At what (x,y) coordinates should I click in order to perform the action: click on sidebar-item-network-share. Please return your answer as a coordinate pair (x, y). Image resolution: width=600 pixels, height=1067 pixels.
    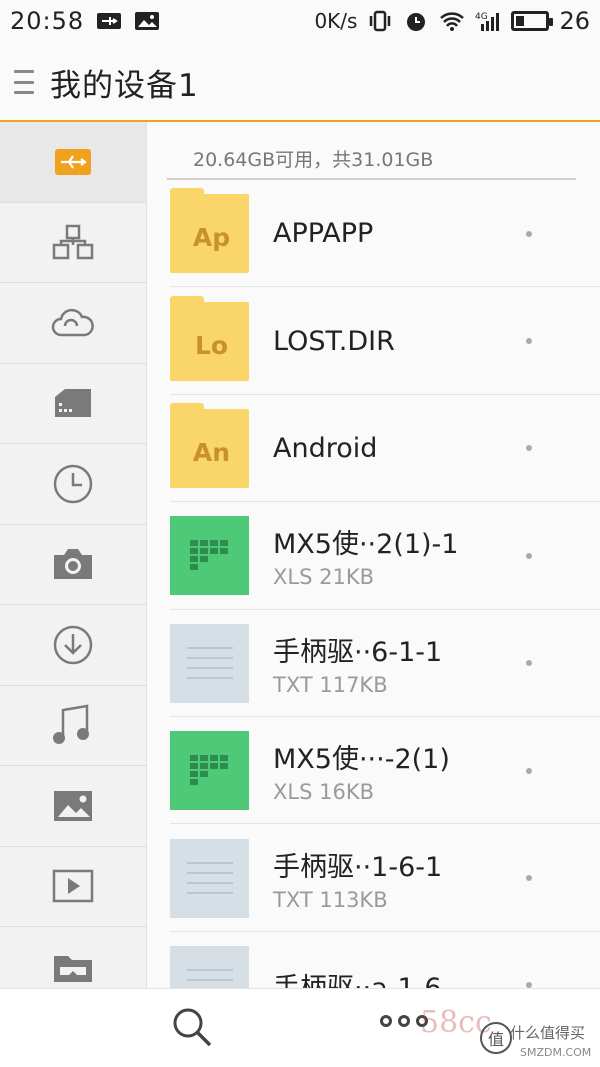
    Looking at the image, I should click on (73, 243).